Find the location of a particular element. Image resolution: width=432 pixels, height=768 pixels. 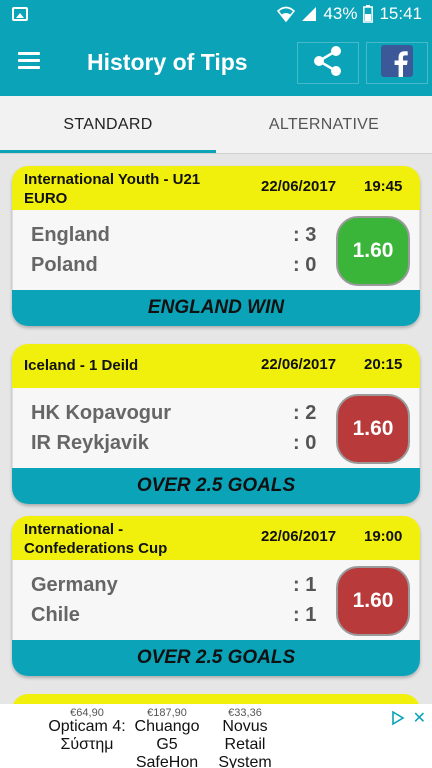

ad-item-price: €64,90 is located at coordinates (87, 713).